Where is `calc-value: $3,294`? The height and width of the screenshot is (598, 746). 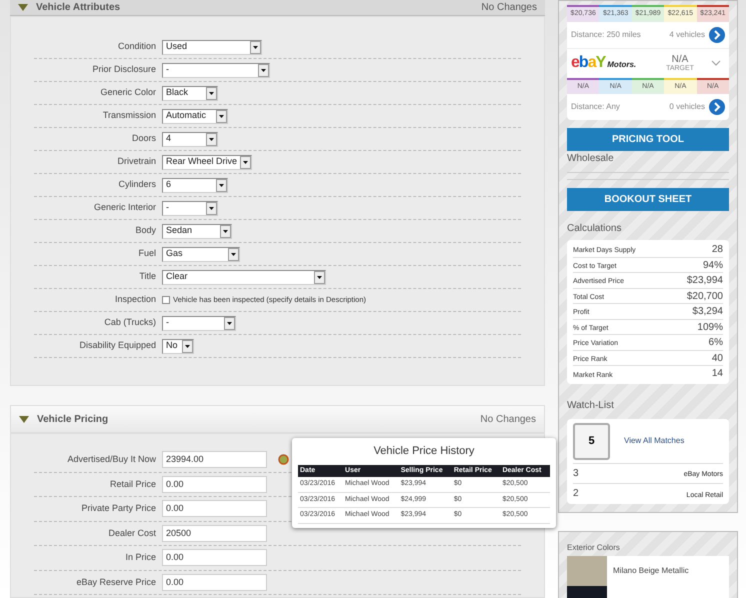
calc-value: $3,294 is located at coordinates (707, 312).